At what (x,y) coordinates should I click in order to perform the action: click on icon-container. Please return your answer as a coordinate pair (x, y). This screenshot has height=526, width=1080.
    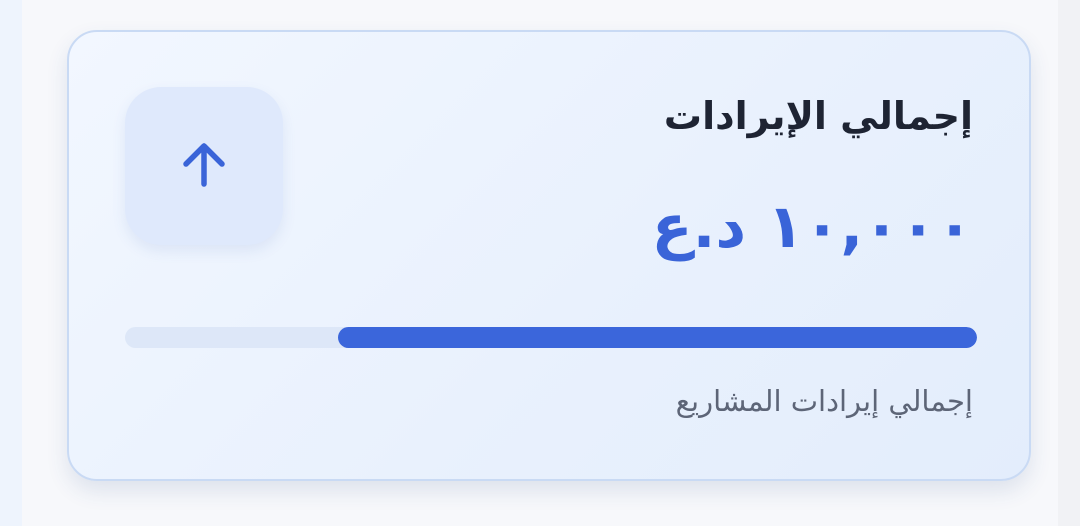
    Looking at the image, I should click on (204, 166).